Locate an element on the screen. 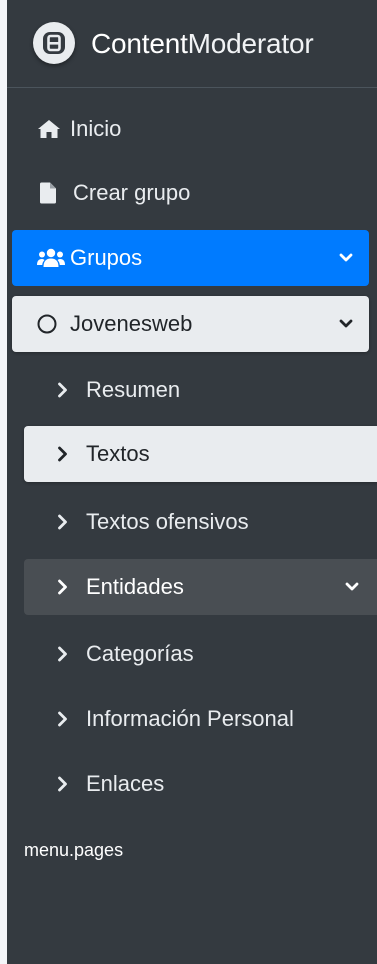 This screenshot has height=964, width=377. sub-item-textos: Textos is located at coordinates (200, 454).